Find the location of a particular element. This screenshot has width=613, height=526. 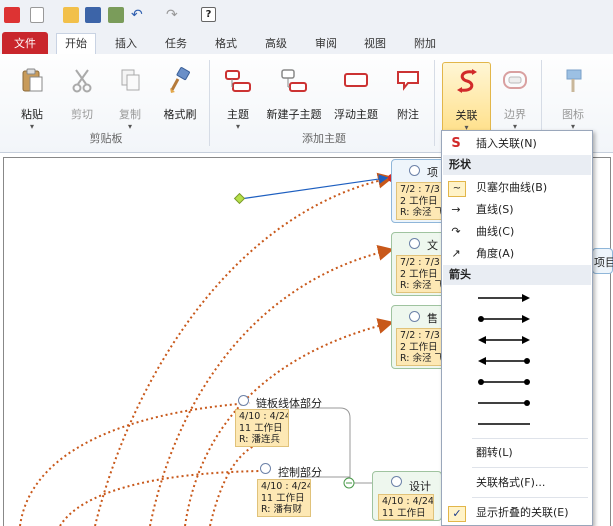

task-resource: R: 潘有财 is located at coordinates (282, 509).